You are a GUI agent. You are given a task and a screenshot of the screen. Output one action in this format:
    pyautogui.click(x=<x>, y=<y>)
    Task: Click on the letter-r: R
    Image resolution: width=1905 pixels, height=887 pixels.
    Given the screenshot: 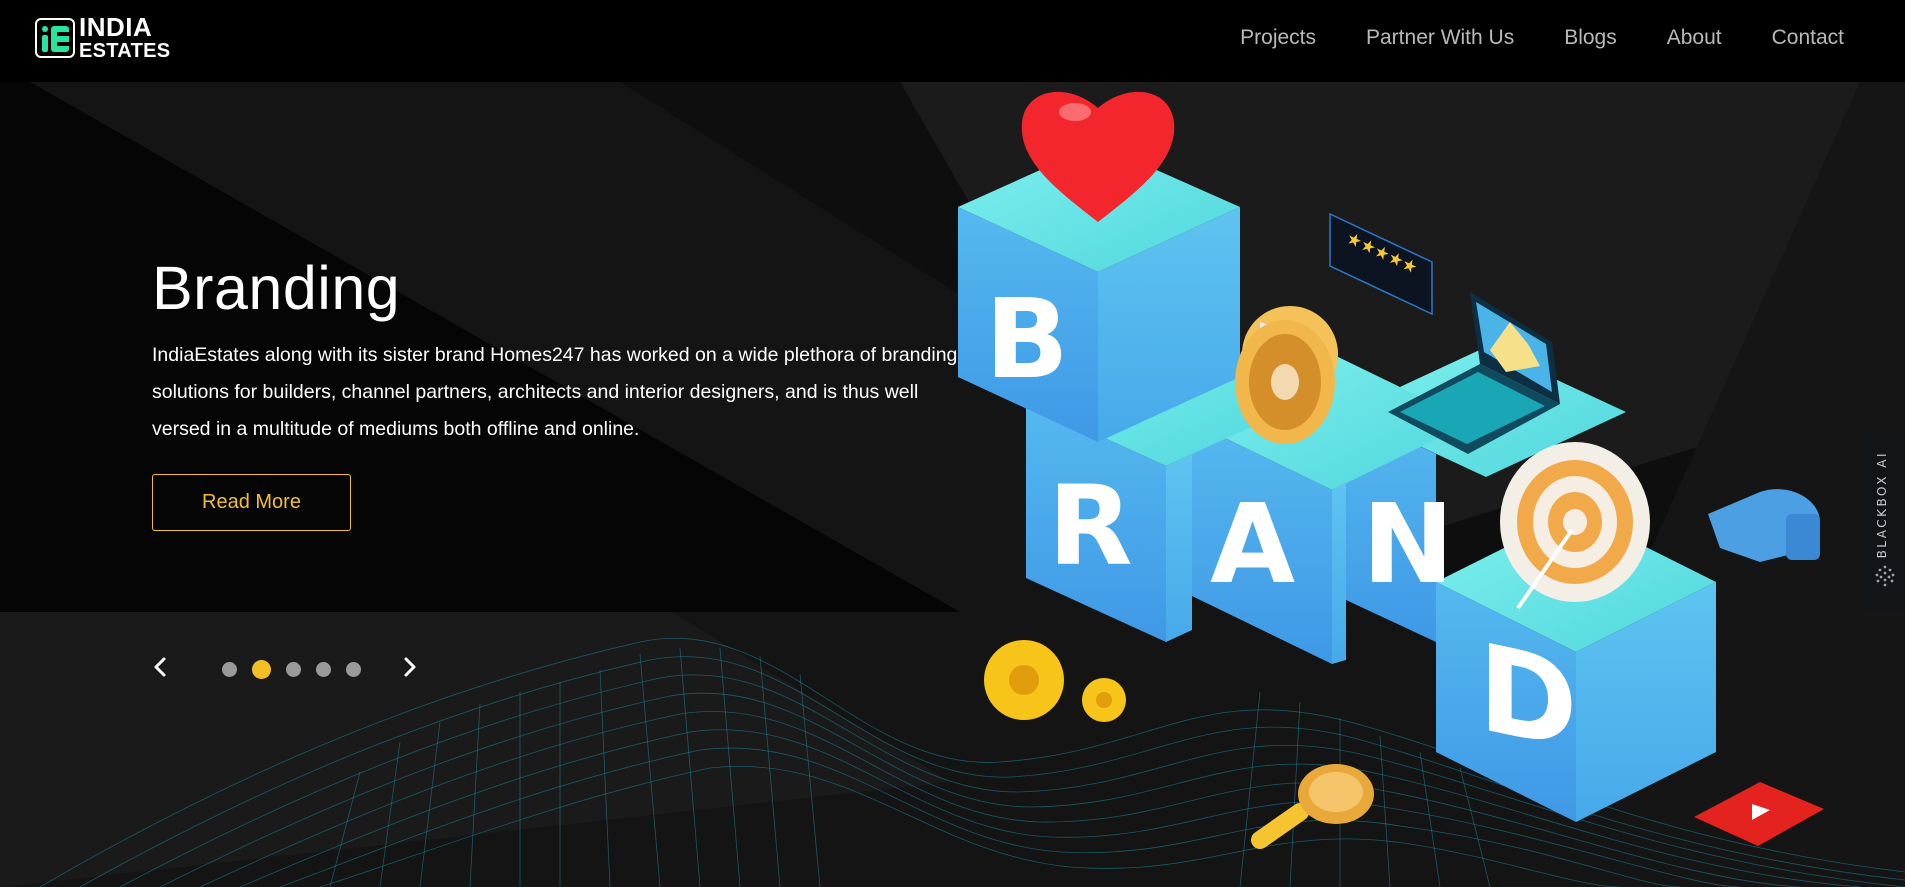 What is the action you would take?
    pyautogui.click(x=1090, y=526)
    